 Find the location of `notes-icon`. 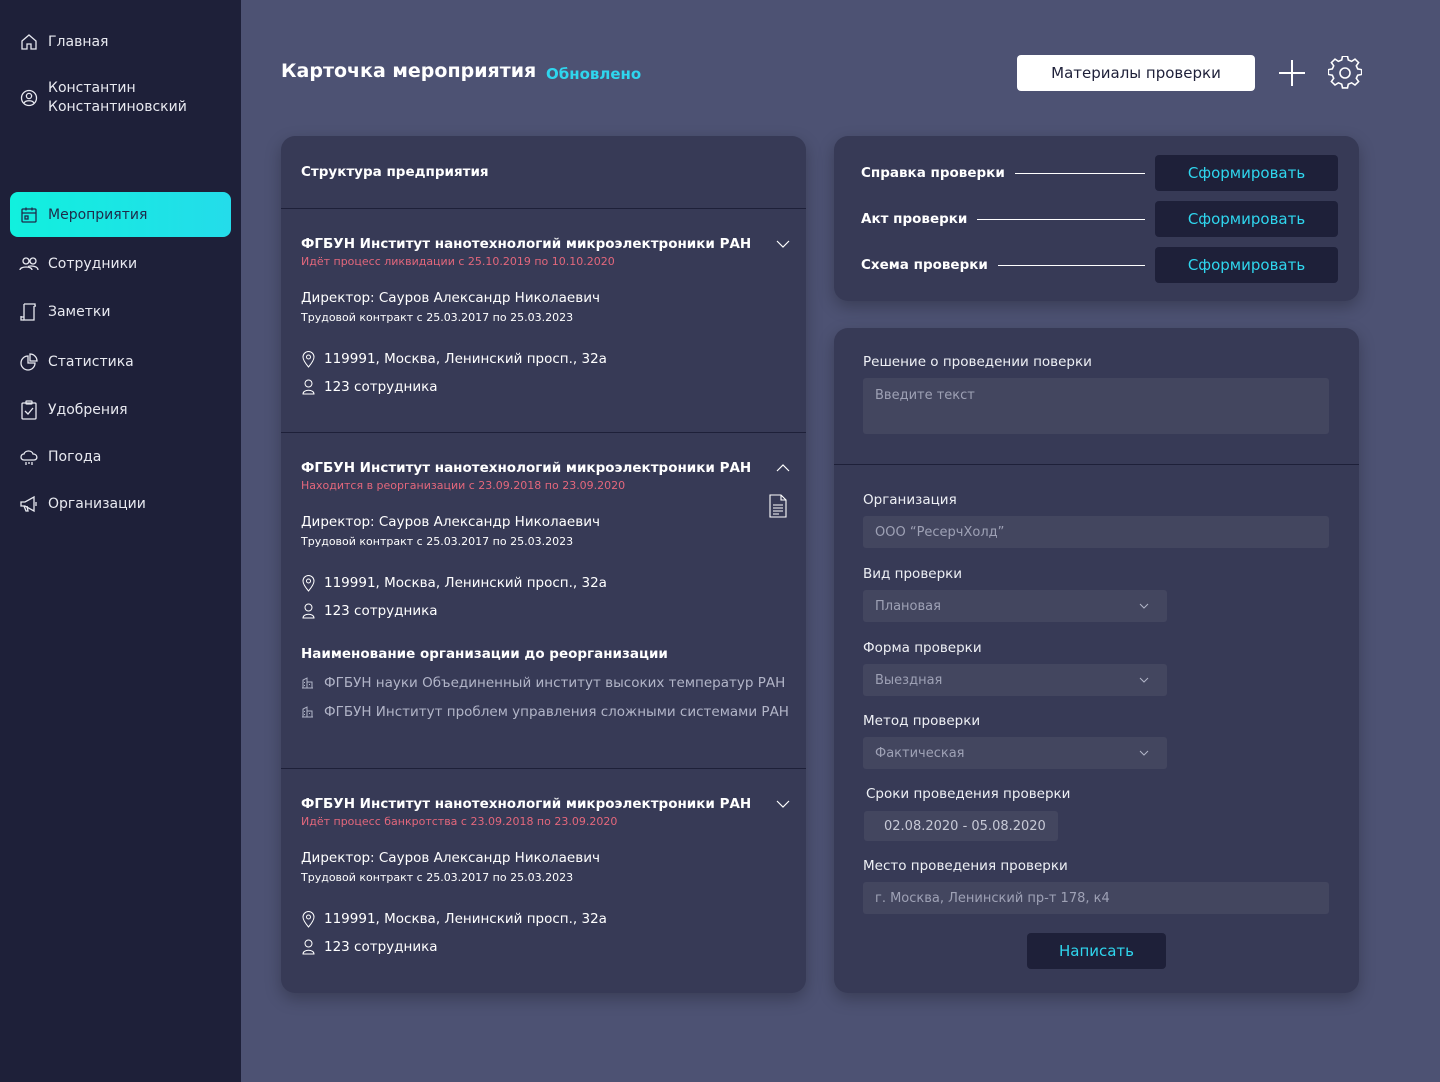

notes-icon is located at coordinates (29, 312).